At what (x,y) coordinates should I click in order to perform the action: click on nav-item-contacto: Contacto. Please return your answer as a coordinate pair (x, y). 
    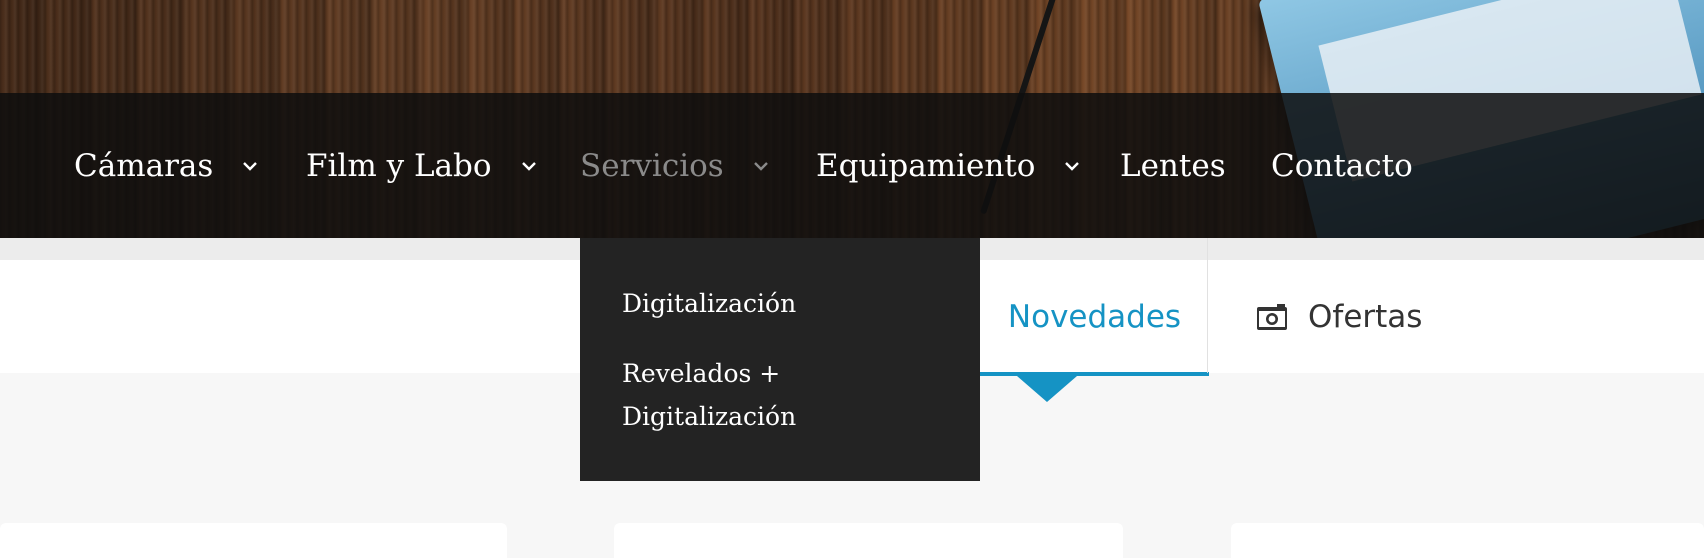
    Looking at the image, I should click on (1342, 165).